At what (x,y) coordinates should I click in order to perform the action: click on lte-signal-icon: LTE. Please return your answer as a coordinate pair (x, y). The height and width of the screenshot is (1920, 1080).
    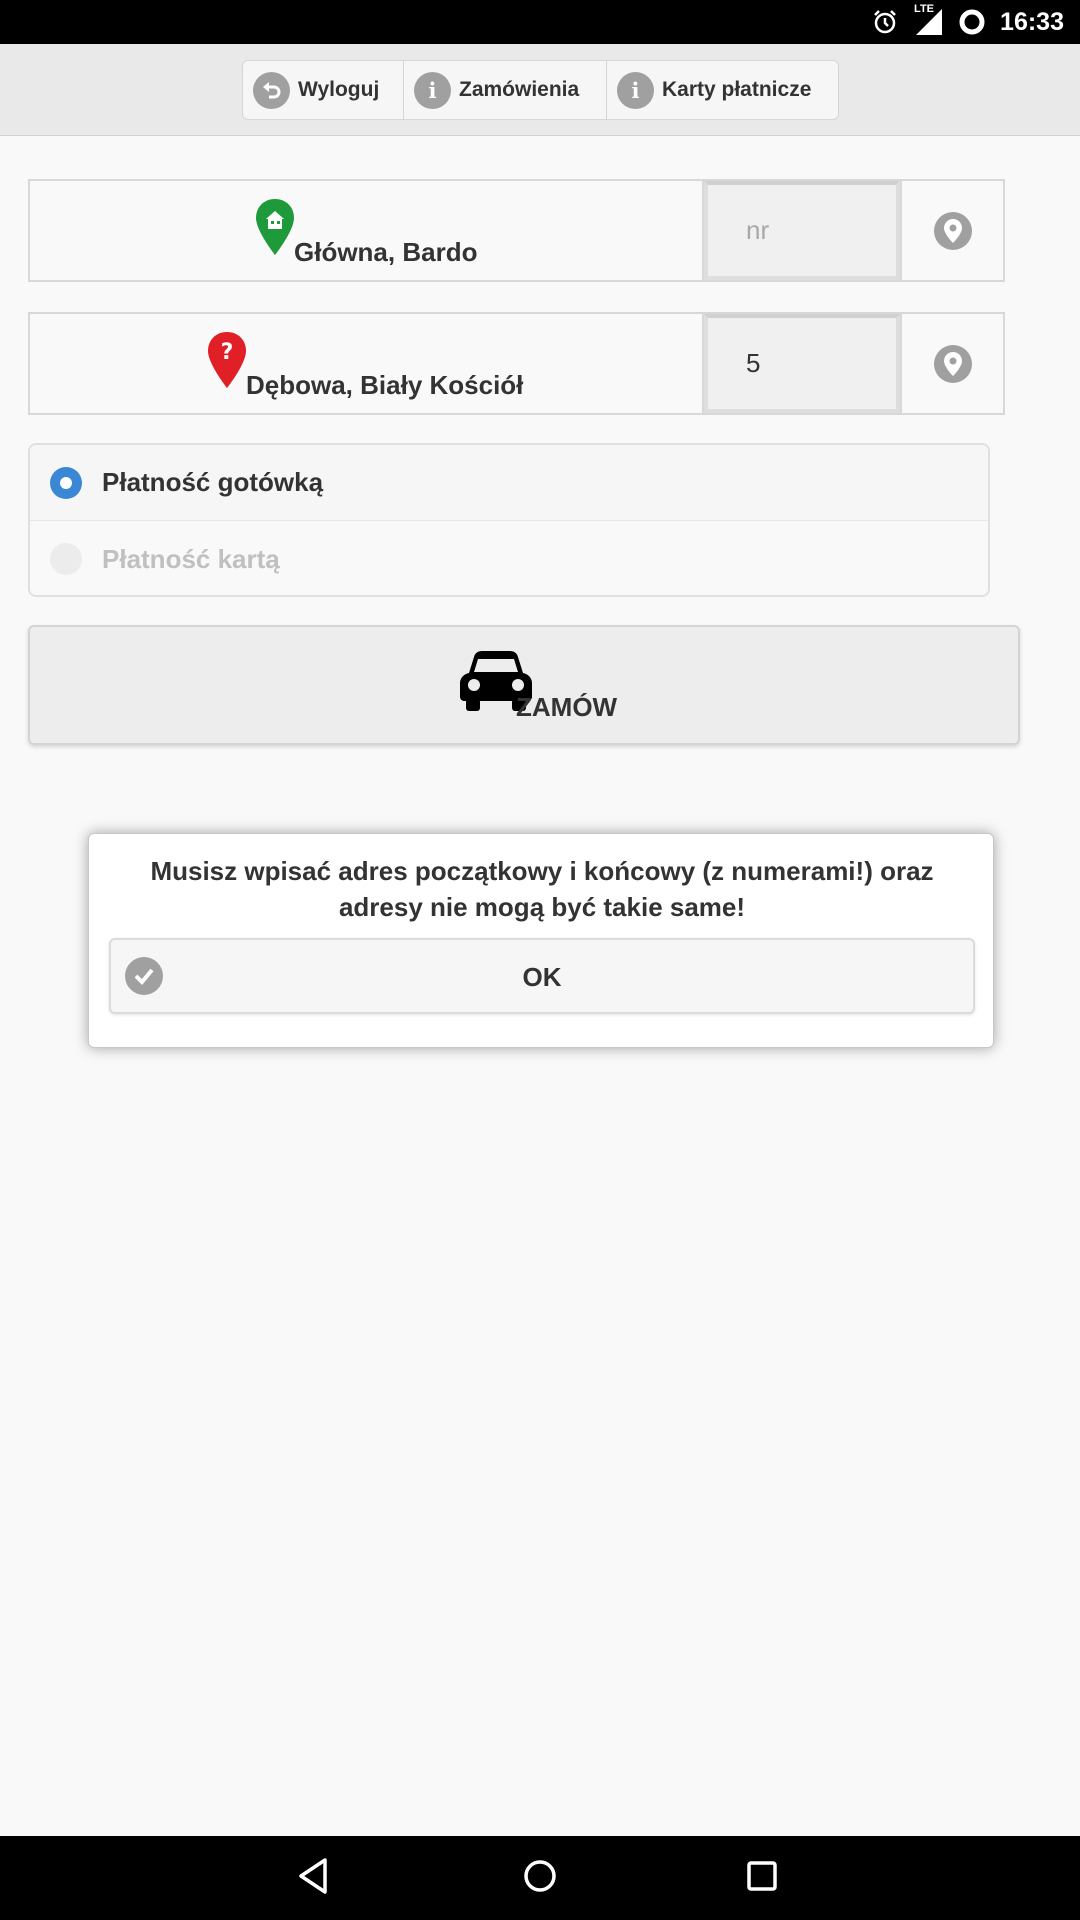
    Looking at the image, I should click on (928, 20).